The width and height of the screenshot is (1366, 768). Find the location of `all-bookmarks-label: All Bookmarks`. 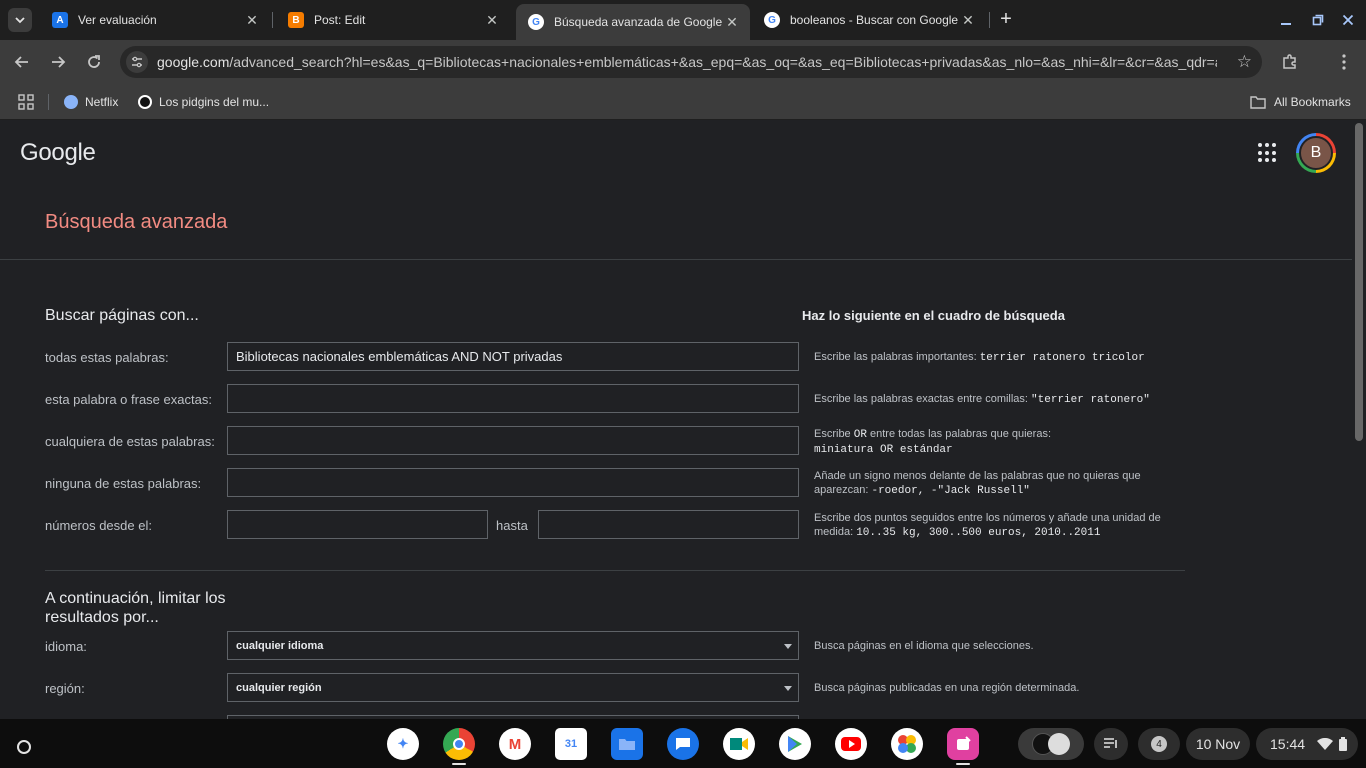

all-bookmarks-label: All Bookmarks is located at coordinates (1312, 102).